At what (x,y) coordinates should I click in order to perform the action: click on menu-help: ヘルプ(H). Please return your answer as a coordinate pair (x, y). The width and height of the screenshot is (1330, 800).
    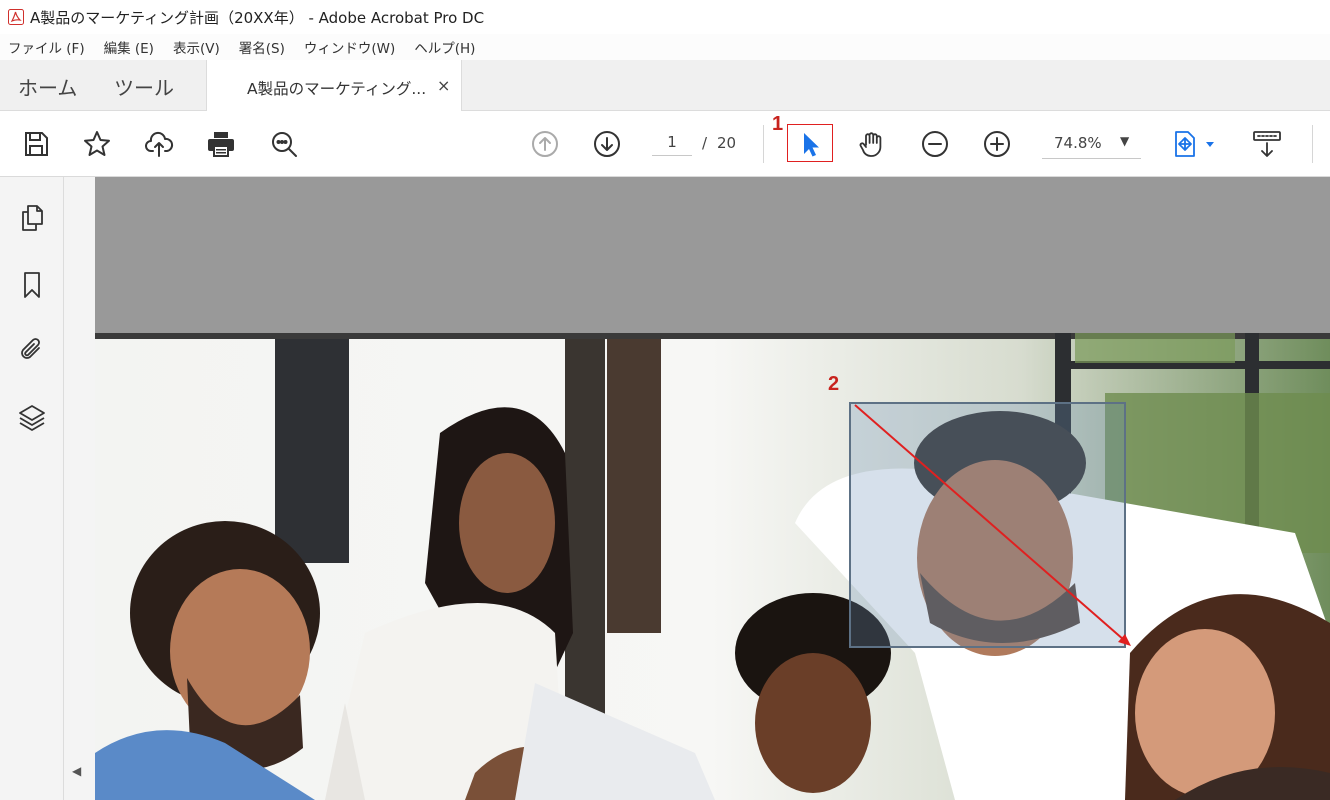
    Looking at the image, I should click on (444, 47).